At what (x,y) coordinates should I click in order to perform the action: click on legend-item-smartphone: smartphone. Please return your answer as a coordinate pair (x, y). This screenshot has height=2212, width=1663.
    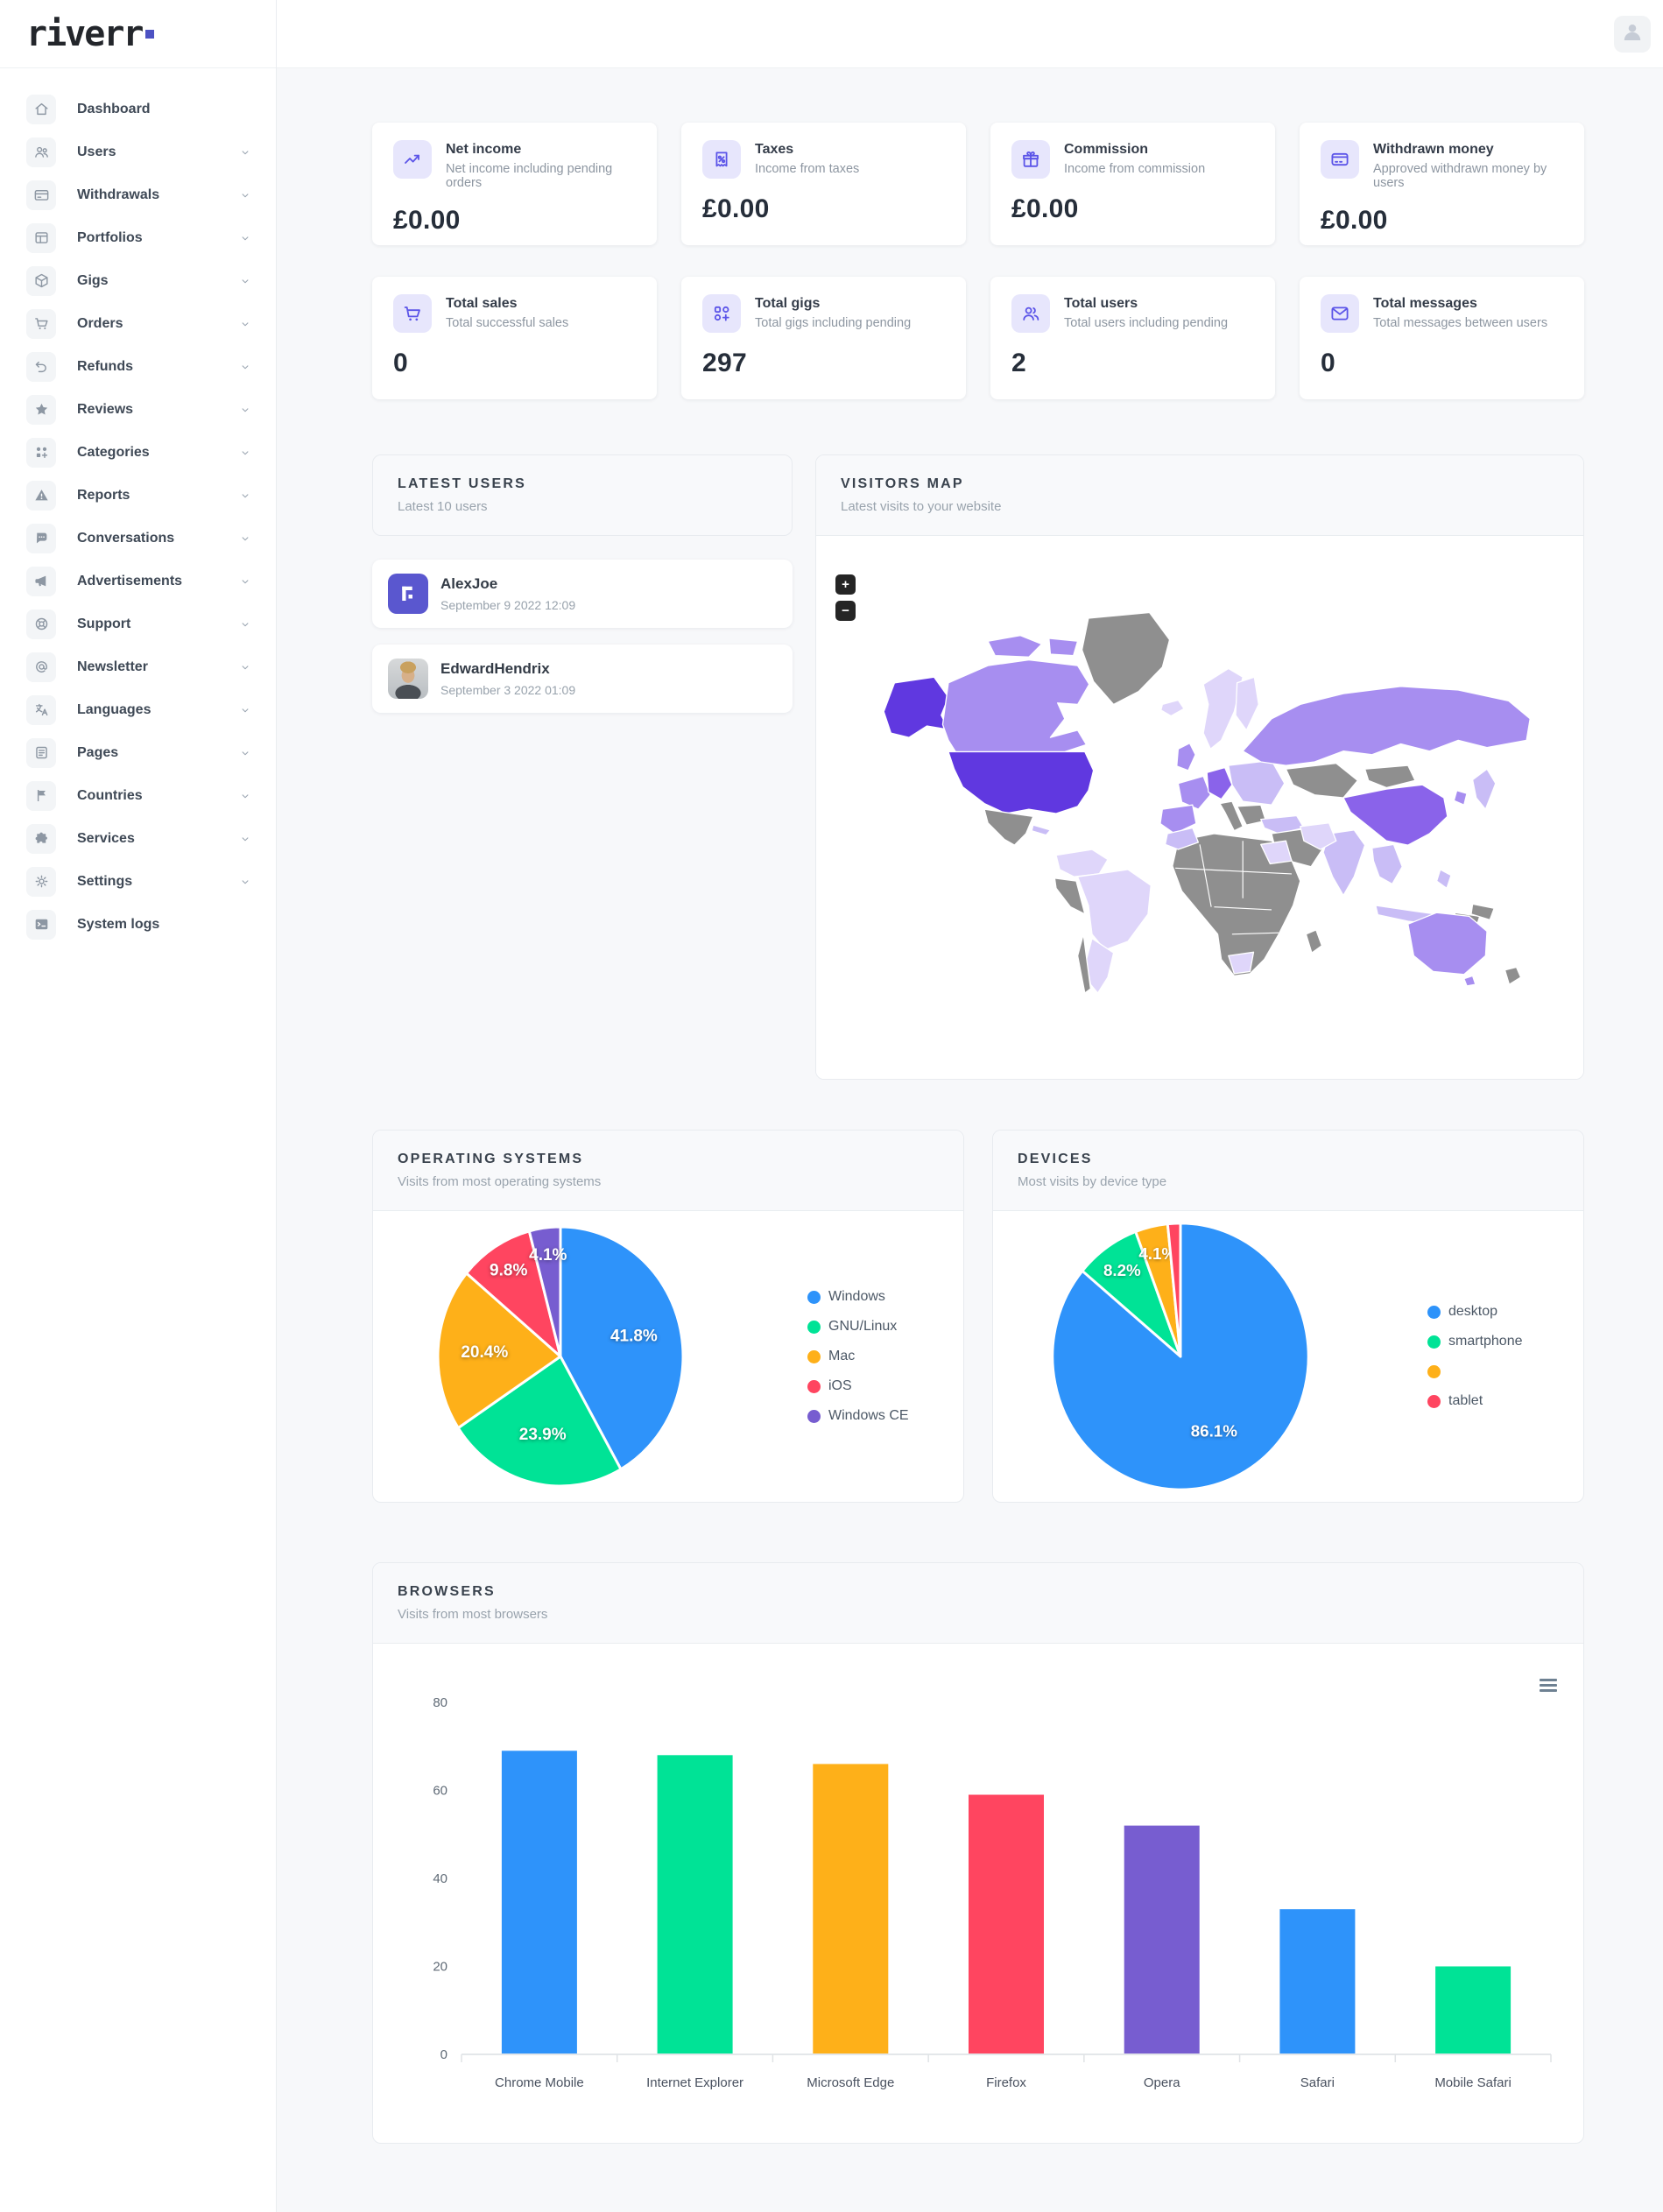
    Looking at the image, I should click on (1475, 1341).